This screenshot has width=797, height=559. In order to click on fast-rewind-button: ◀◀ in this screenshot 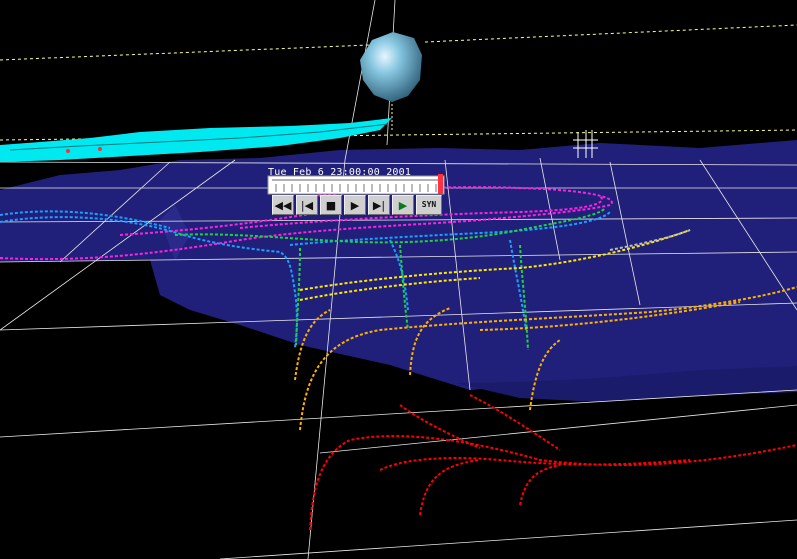, I will do `click(283, 205)`.